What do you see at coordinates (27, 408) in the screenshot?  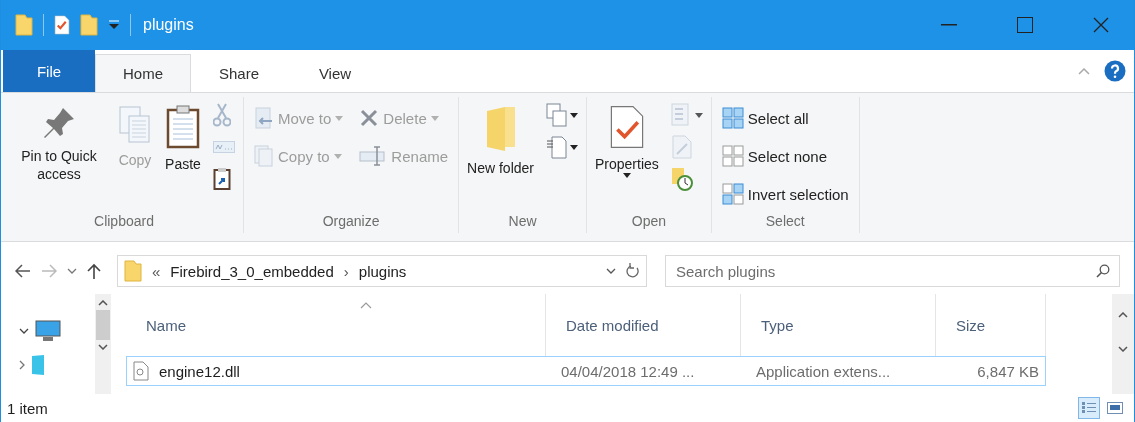 I see `item-count: 1 item` at bounding box center [27, 408].